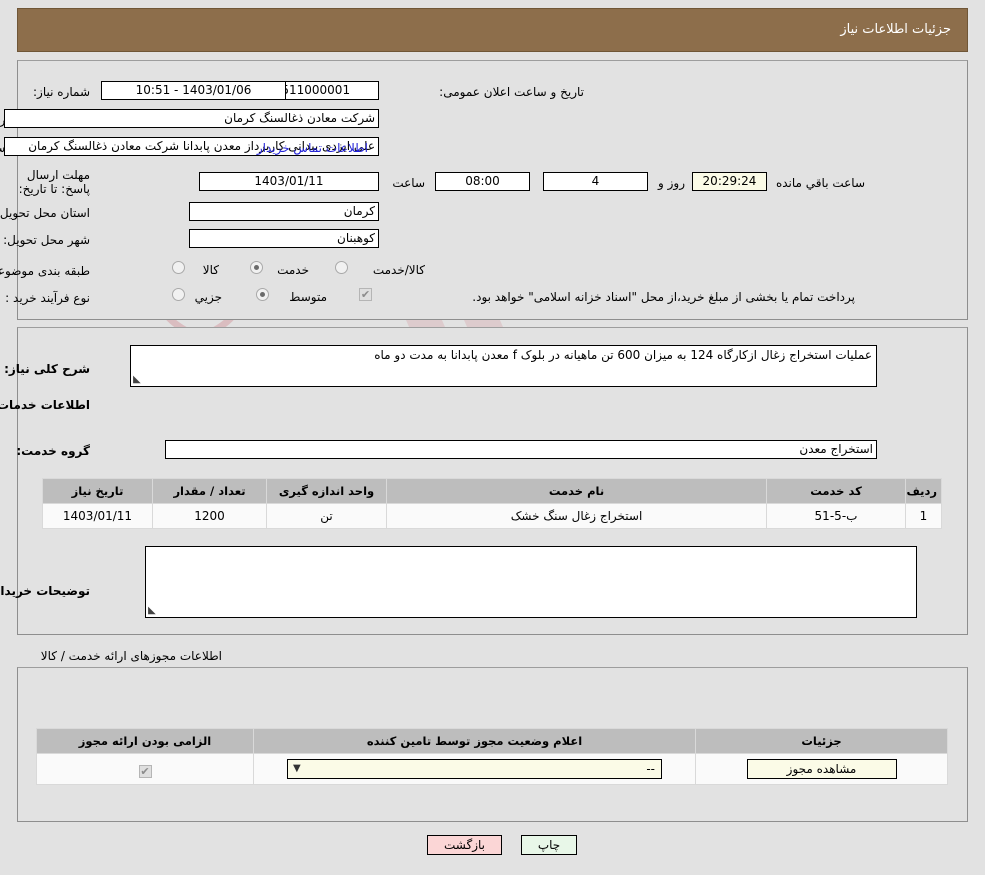 The image size is (985, 875). I want to click on hour-label: ساعت, so click(408, 183).